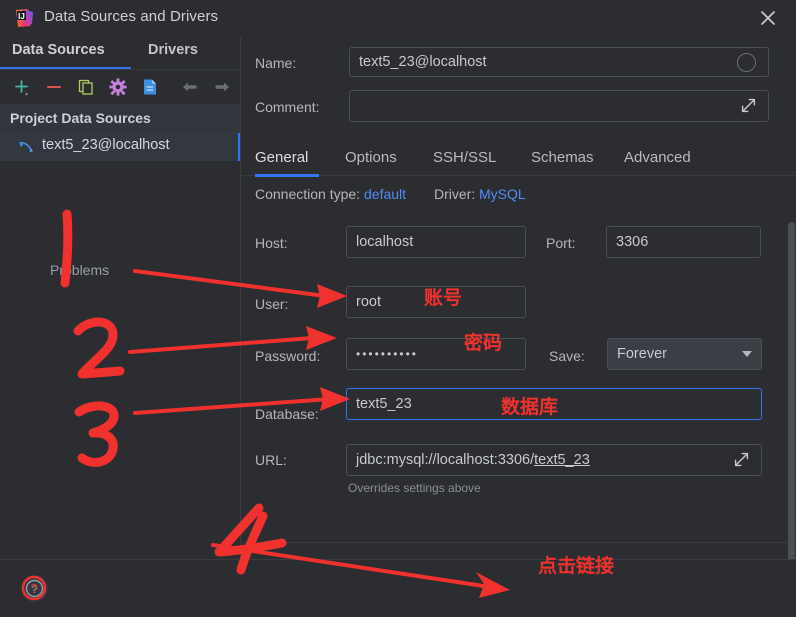 The height and width of the screenshot is (617, 796). I want to click on chevron-down-icon, so click(747, 354).